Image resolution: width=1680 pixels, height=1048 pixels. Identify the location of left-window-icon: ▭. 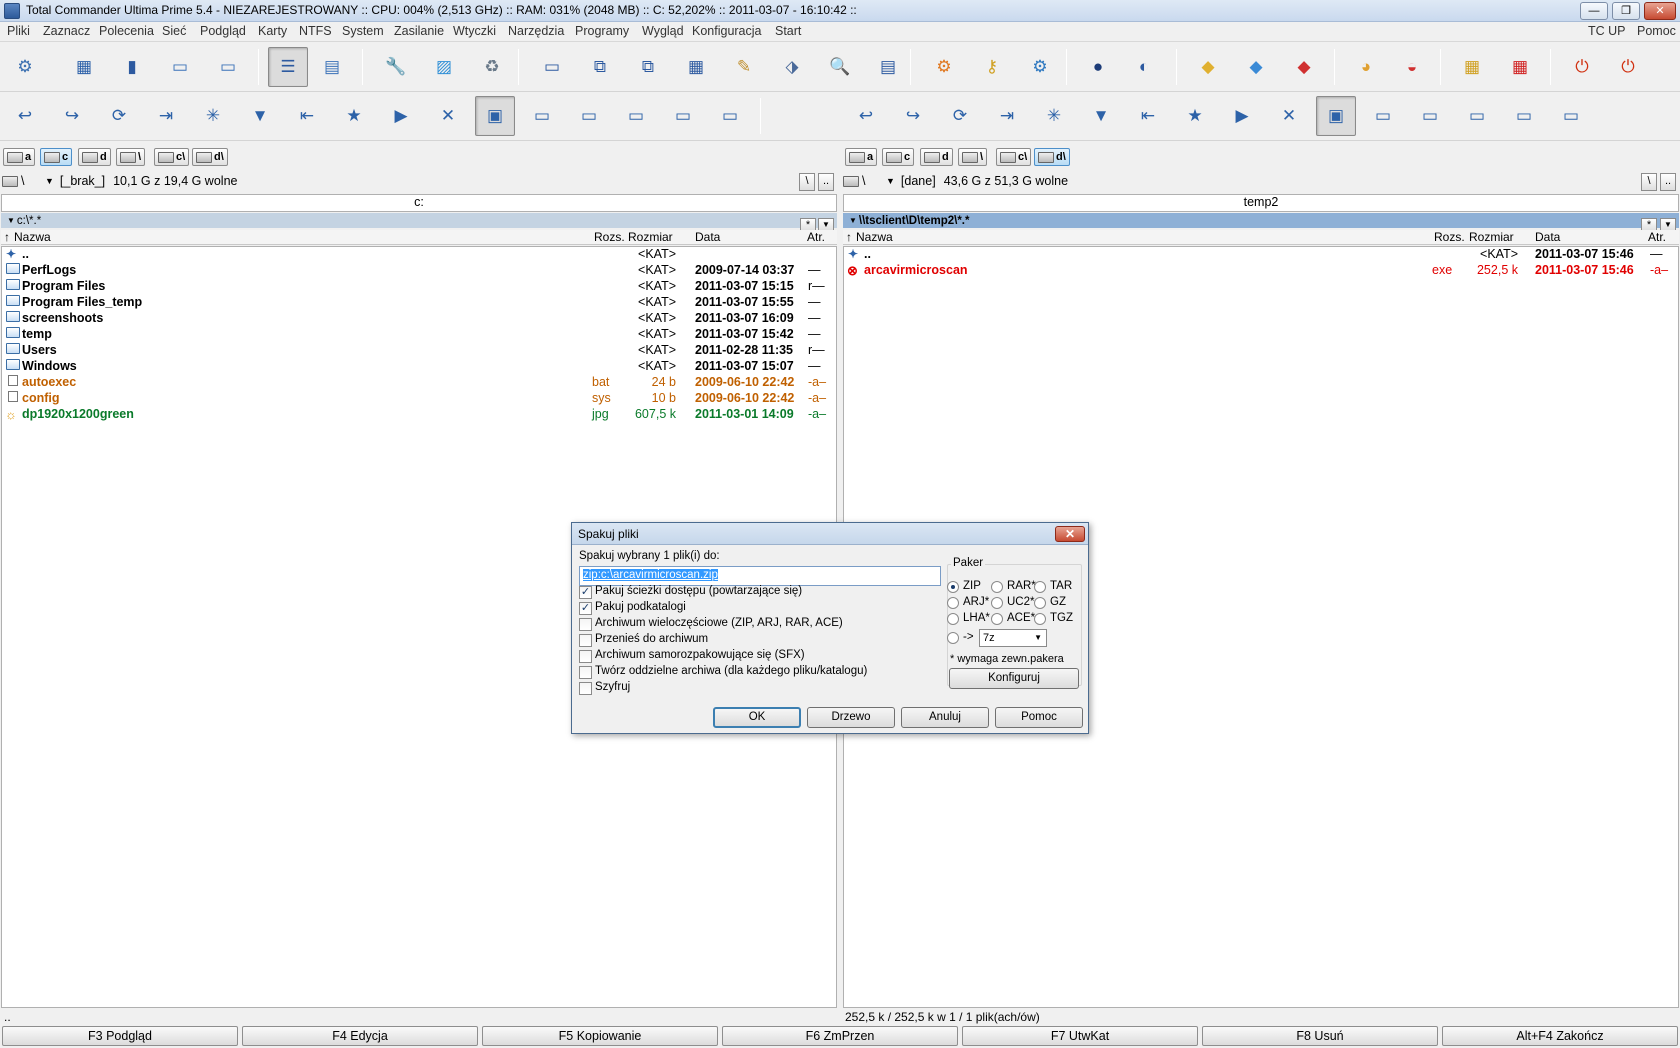
(542, 116).